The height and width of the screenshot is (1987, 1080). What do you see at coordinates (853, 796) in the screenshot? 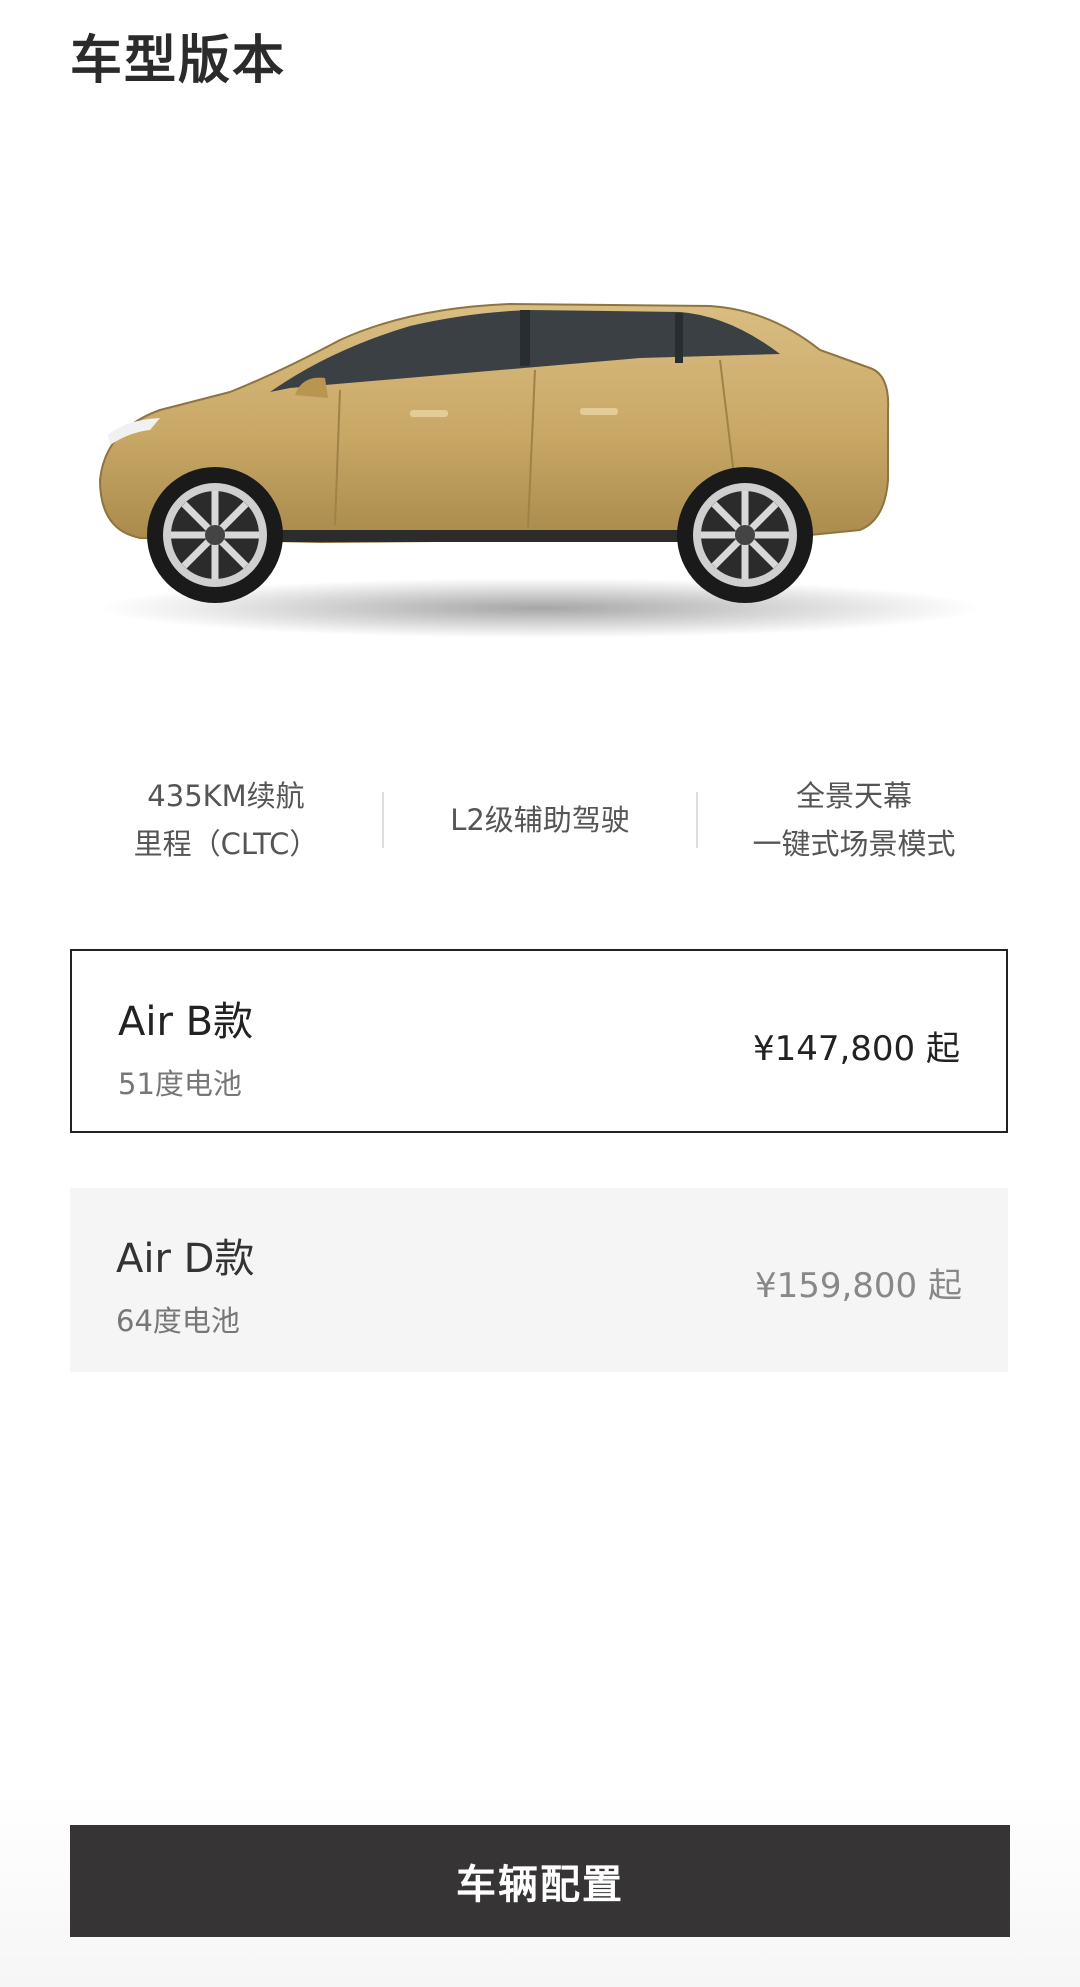
I see `feature-sunroof-line1: 全景天幕` at bounding box center [853, 796].